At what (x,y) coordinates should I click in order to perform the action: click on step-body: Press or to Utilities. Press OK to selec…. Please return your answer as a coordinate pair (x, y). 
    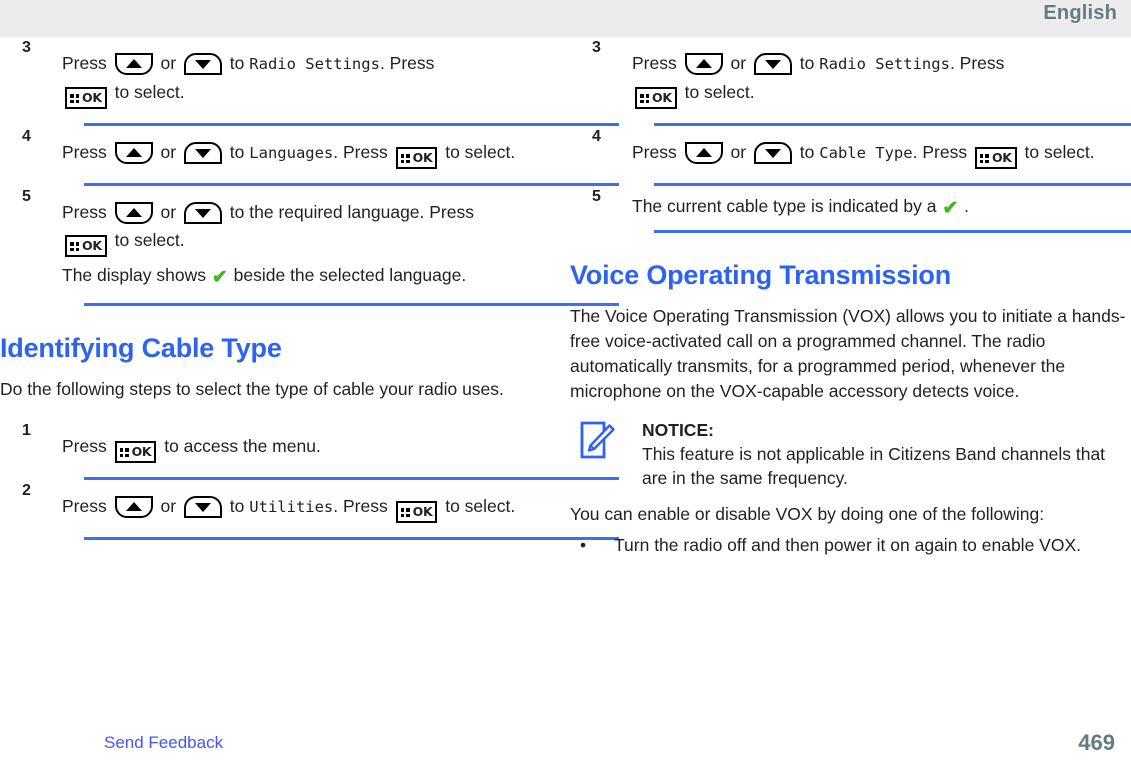
    Looking at the image, I should click on (311, 505).